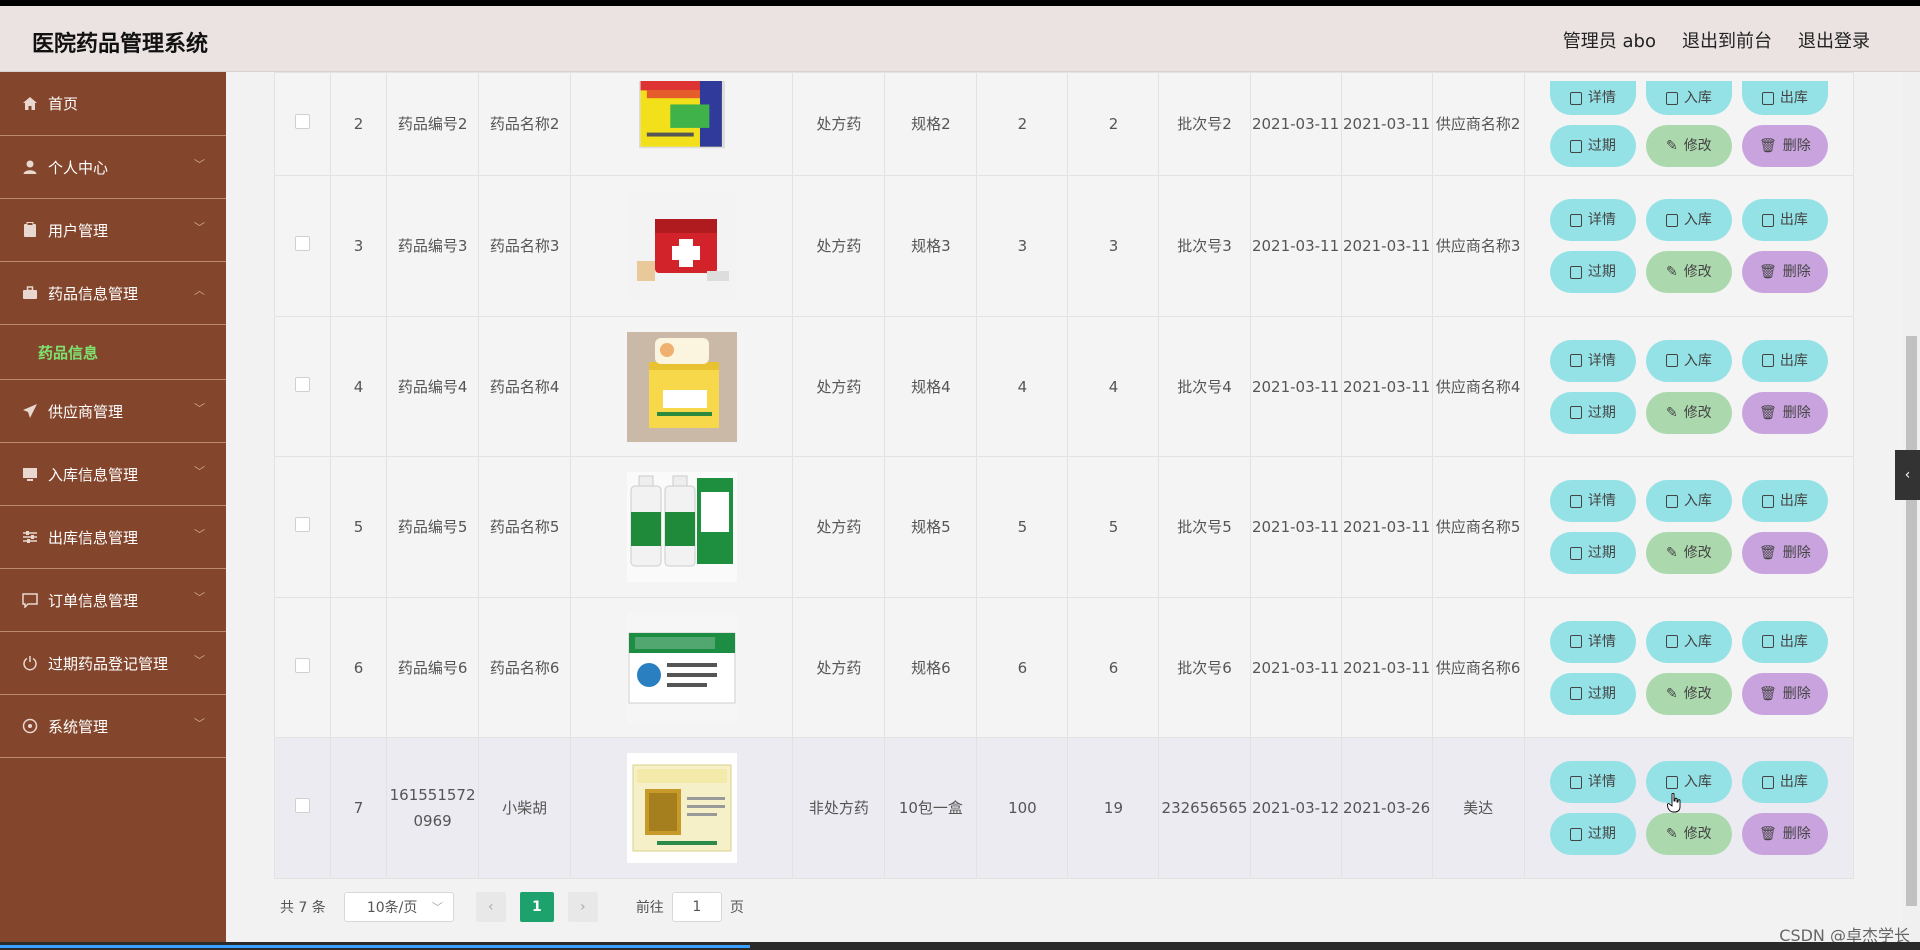 This screenshot has width=1920, height=950. I want to click on prev-page-button: ‹, so click(490, 907).